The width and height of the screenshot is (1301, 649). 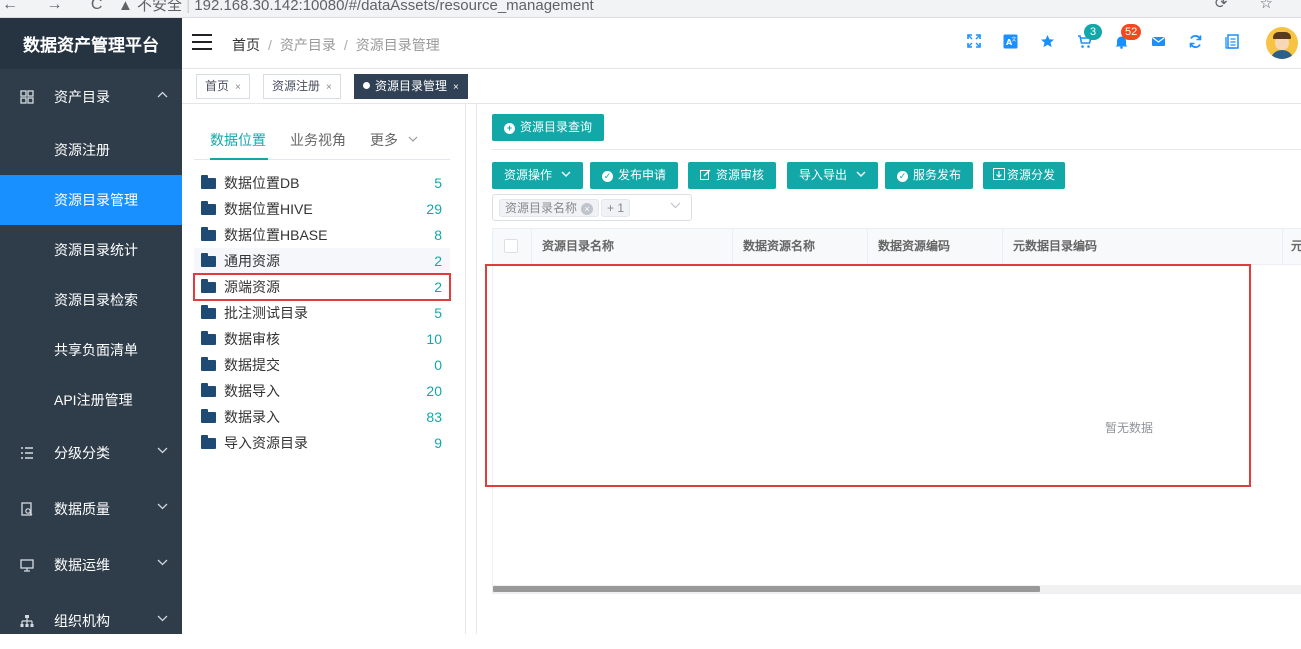 What do you see at coordinates (27, 621) in the screenshot?
I see `org-icon` at bounding box center [27, 621].